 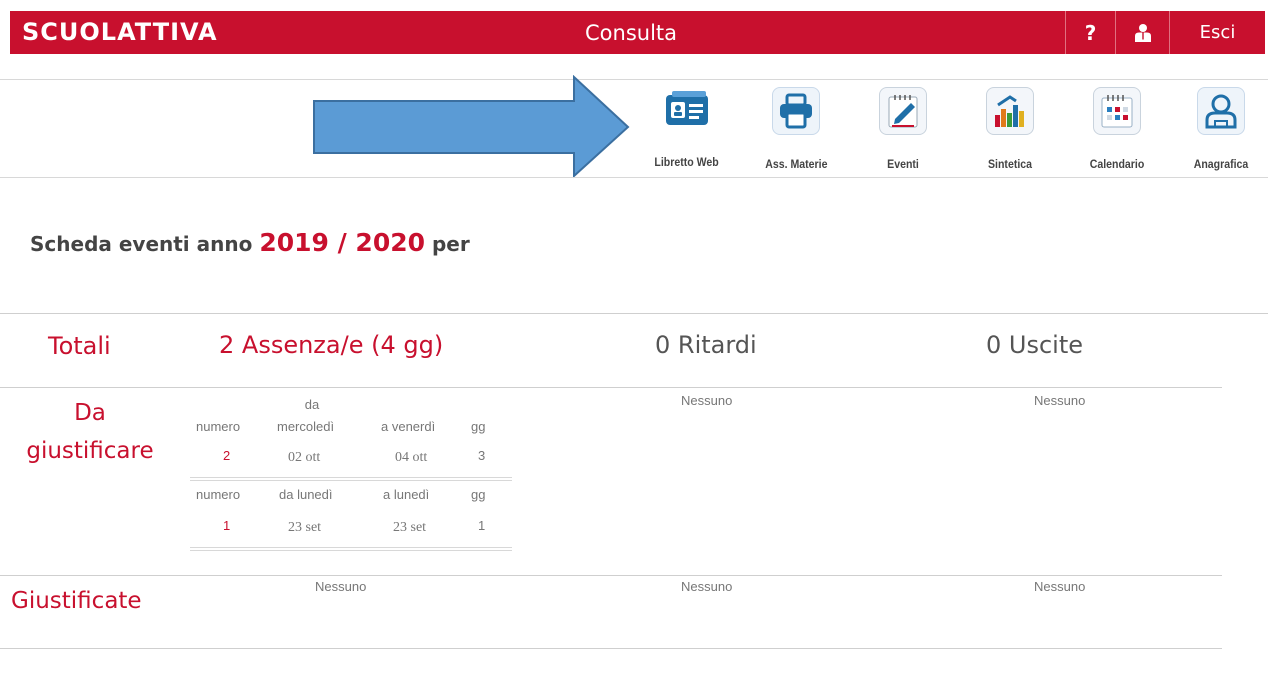 What do you see at coordinates (341, 586) in the screenshot?
I see `justified-absences: Nessuno` at bounding box center [341, 586].